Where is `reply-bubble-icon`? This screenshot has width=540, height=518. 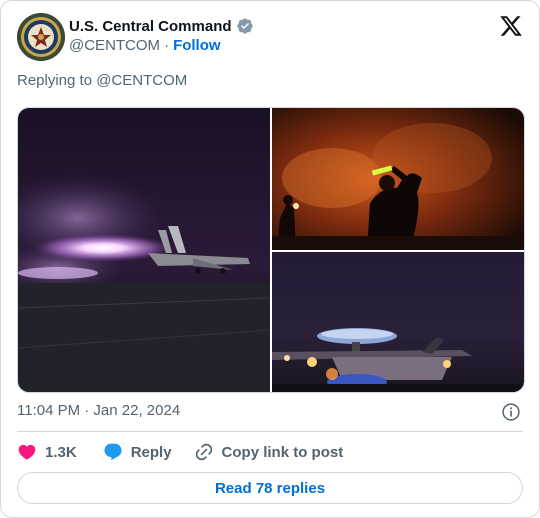
reply-bubble-icon is located at coordinates (113, 452).